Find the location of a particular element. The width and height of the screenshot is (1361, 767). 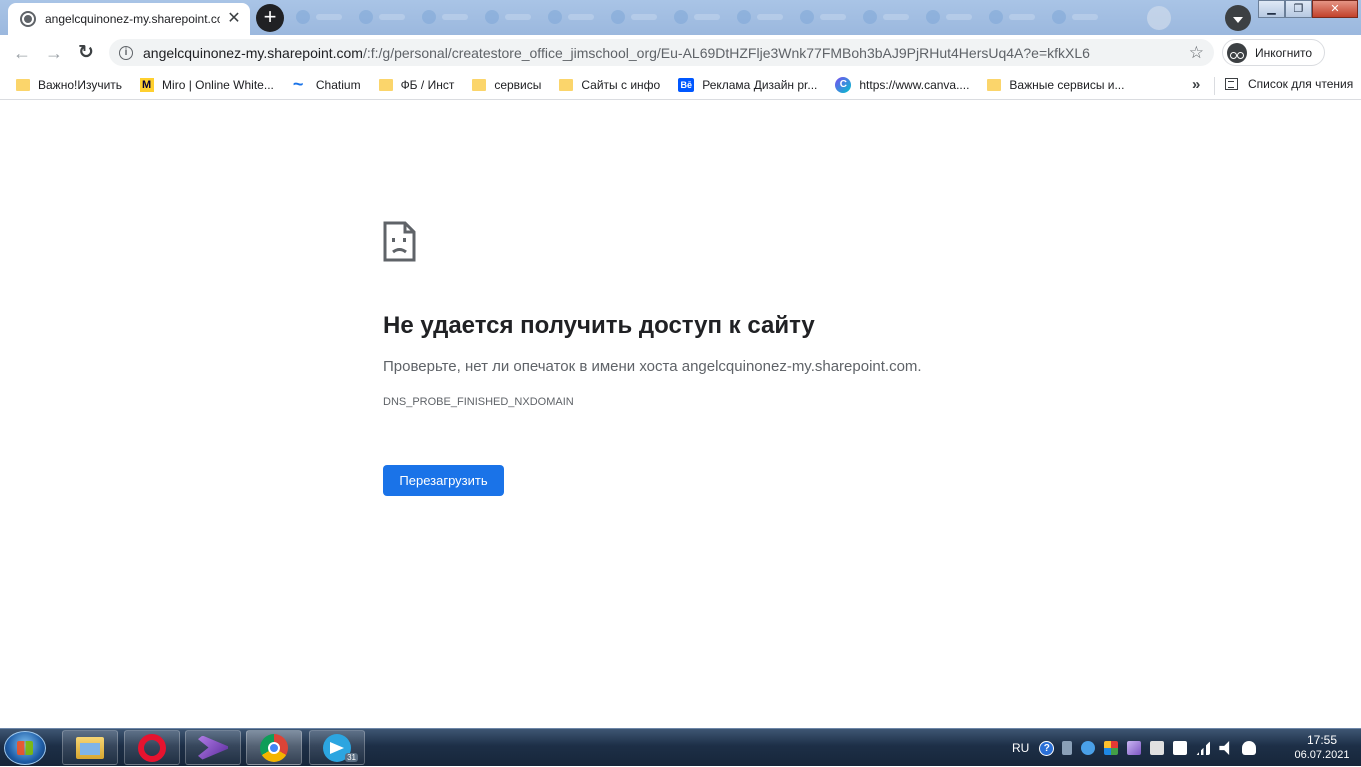

tab-search-icon is located at coordinates (1238, 18).